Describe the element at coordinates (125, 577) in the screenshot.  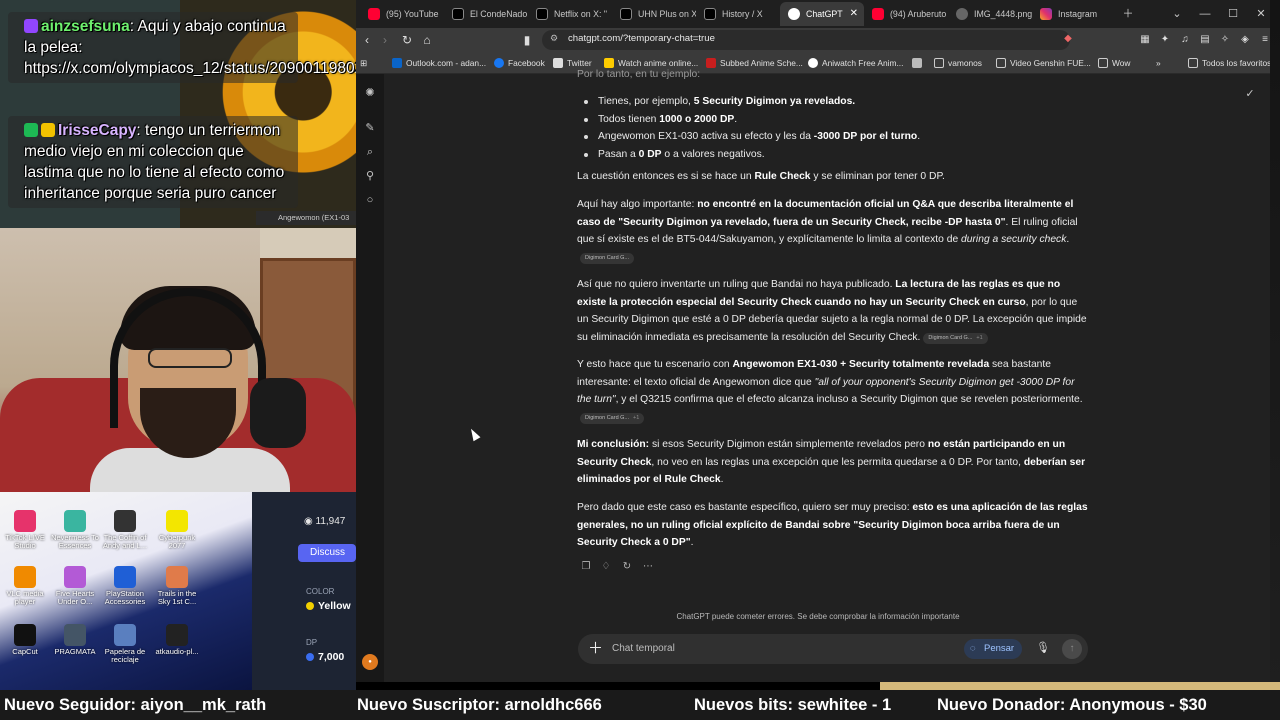
I see `playstation-icon` at that location.